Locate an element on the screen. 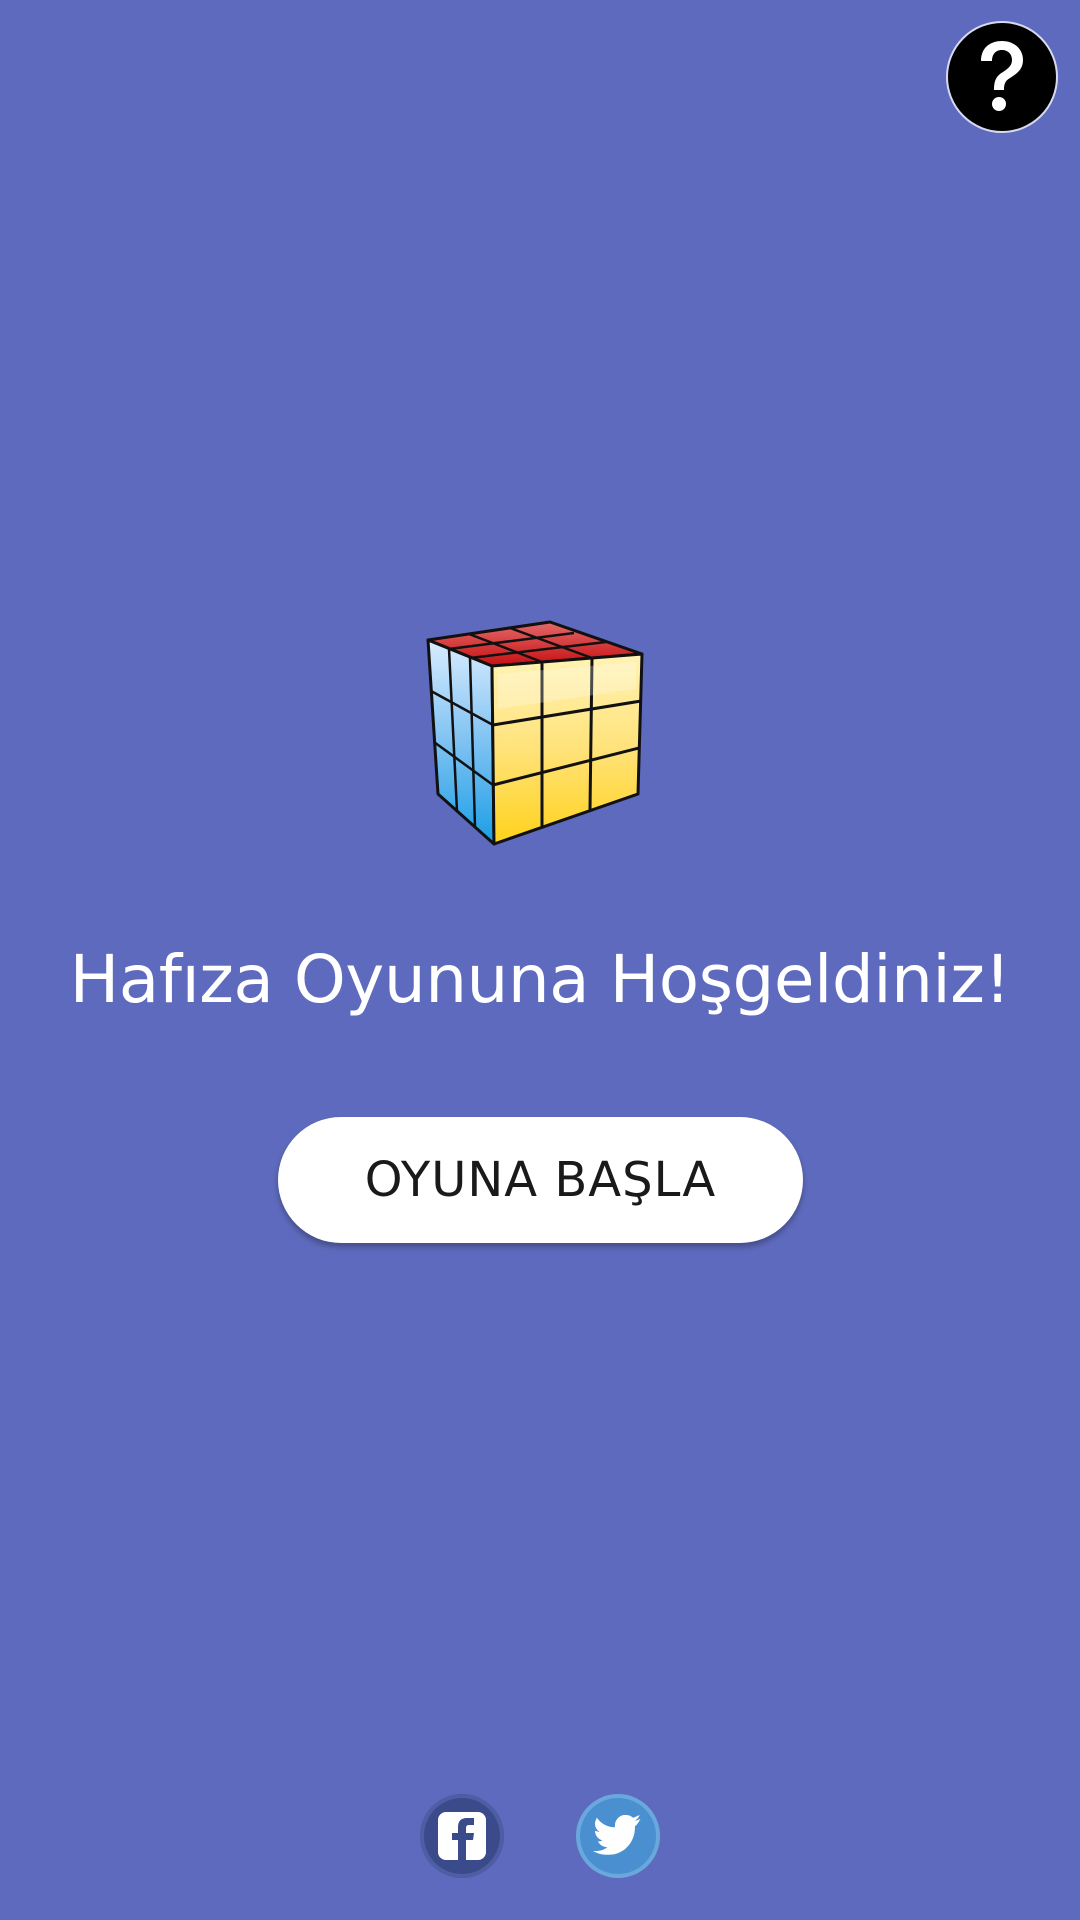 The height and width of the screenshot is (1920, 1080). twitter-icon is located at coordinates (617, 1835).